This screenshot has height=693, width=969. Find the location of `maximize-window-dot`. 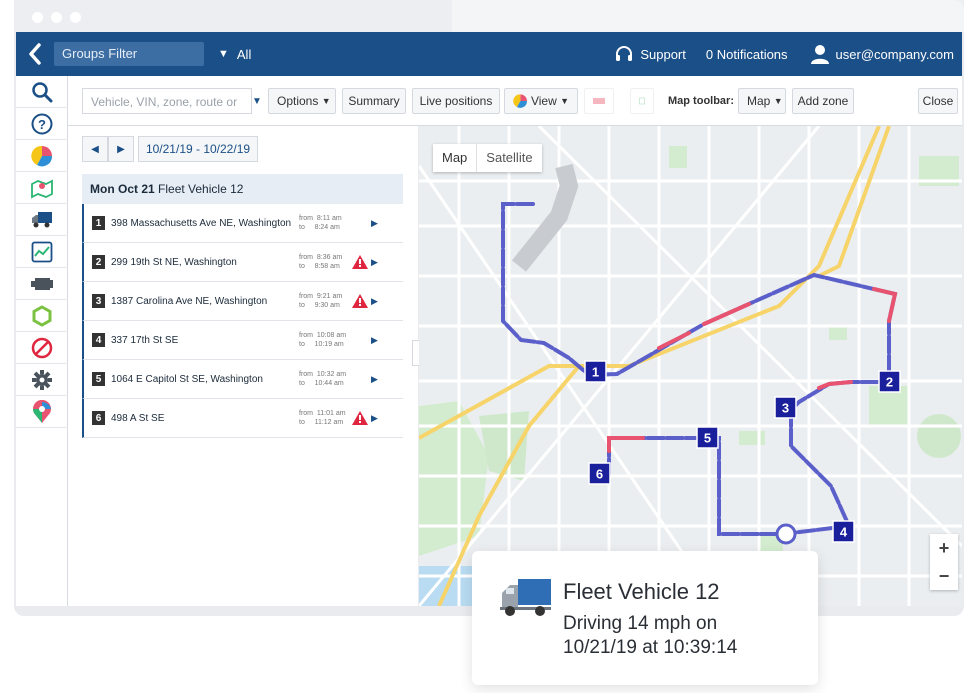

maximize-window-dot is located at coordinates (75, 17).